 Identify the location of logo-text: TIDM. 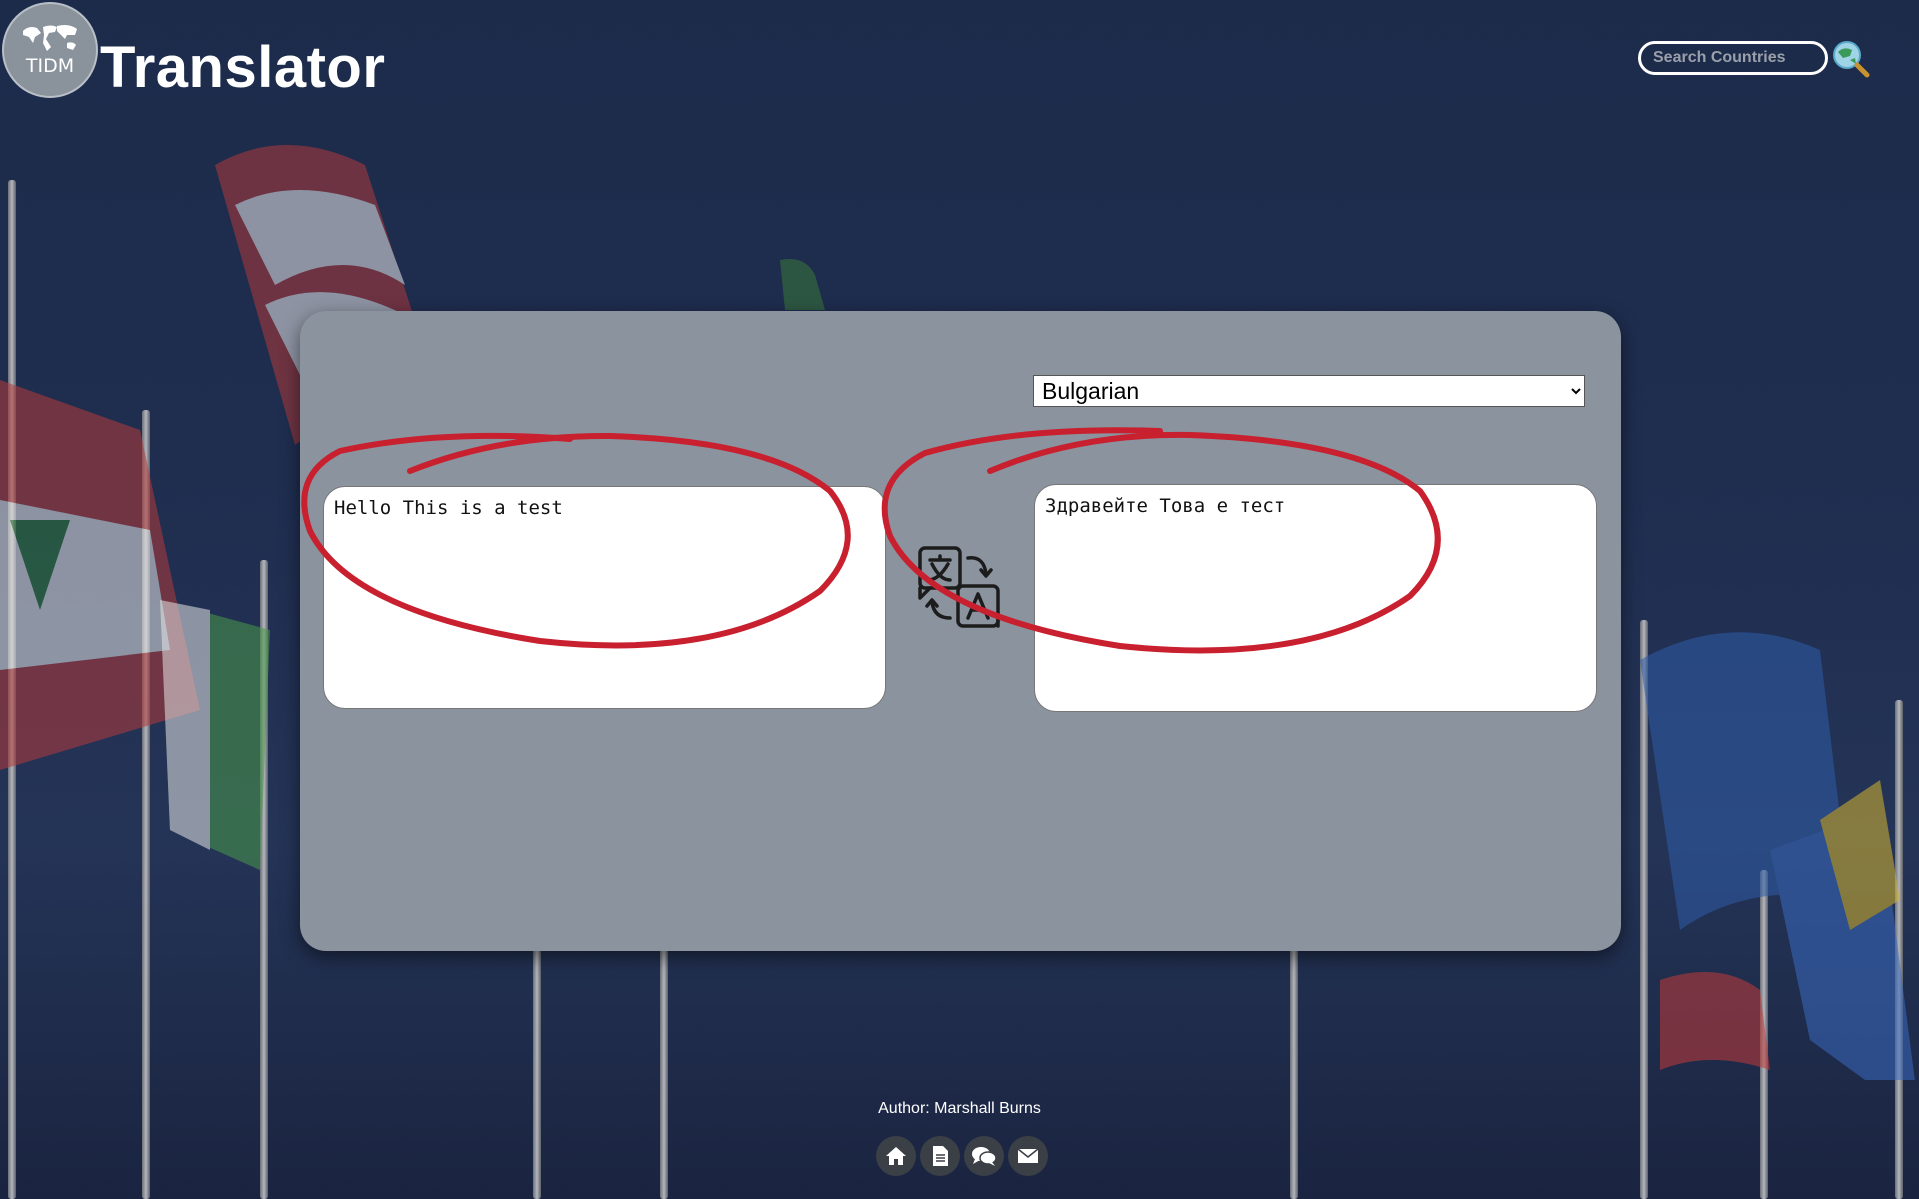
(50, 66).